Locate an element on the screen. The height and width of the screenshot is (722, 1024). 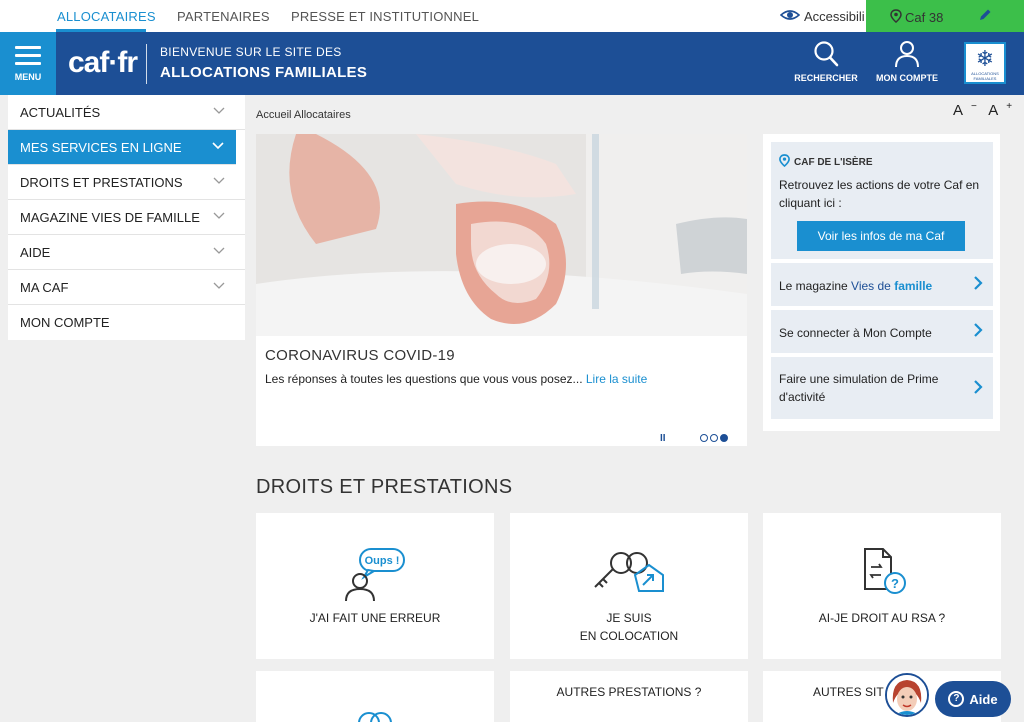
eye-icon is located at coordinates (790, 16).